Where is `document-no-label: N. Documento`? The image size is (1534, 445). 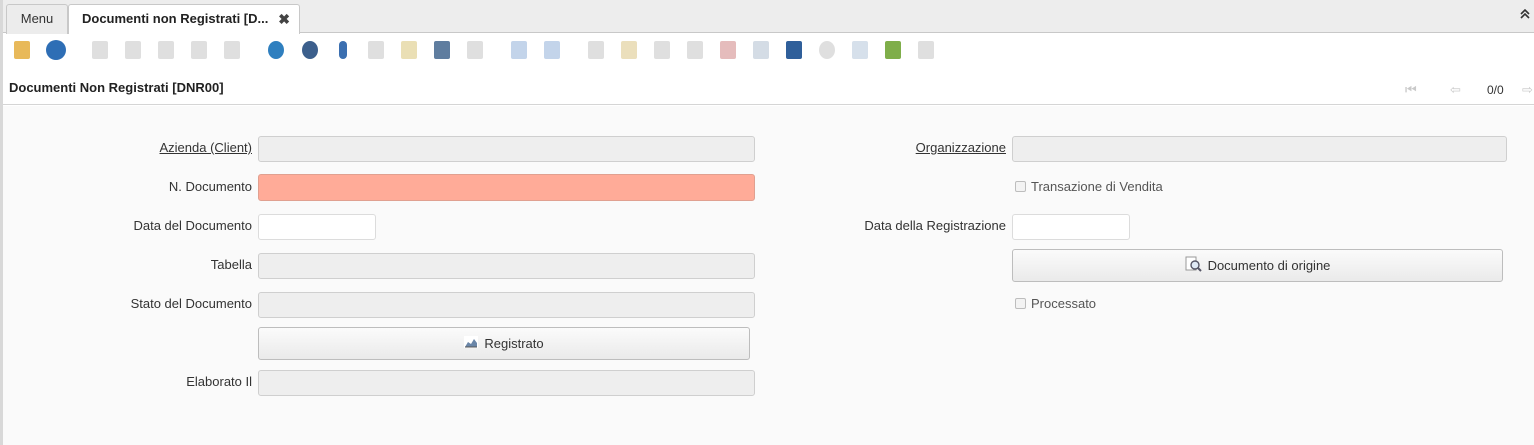
document-no-label: N. Documento is located at coordinates (210, 186).